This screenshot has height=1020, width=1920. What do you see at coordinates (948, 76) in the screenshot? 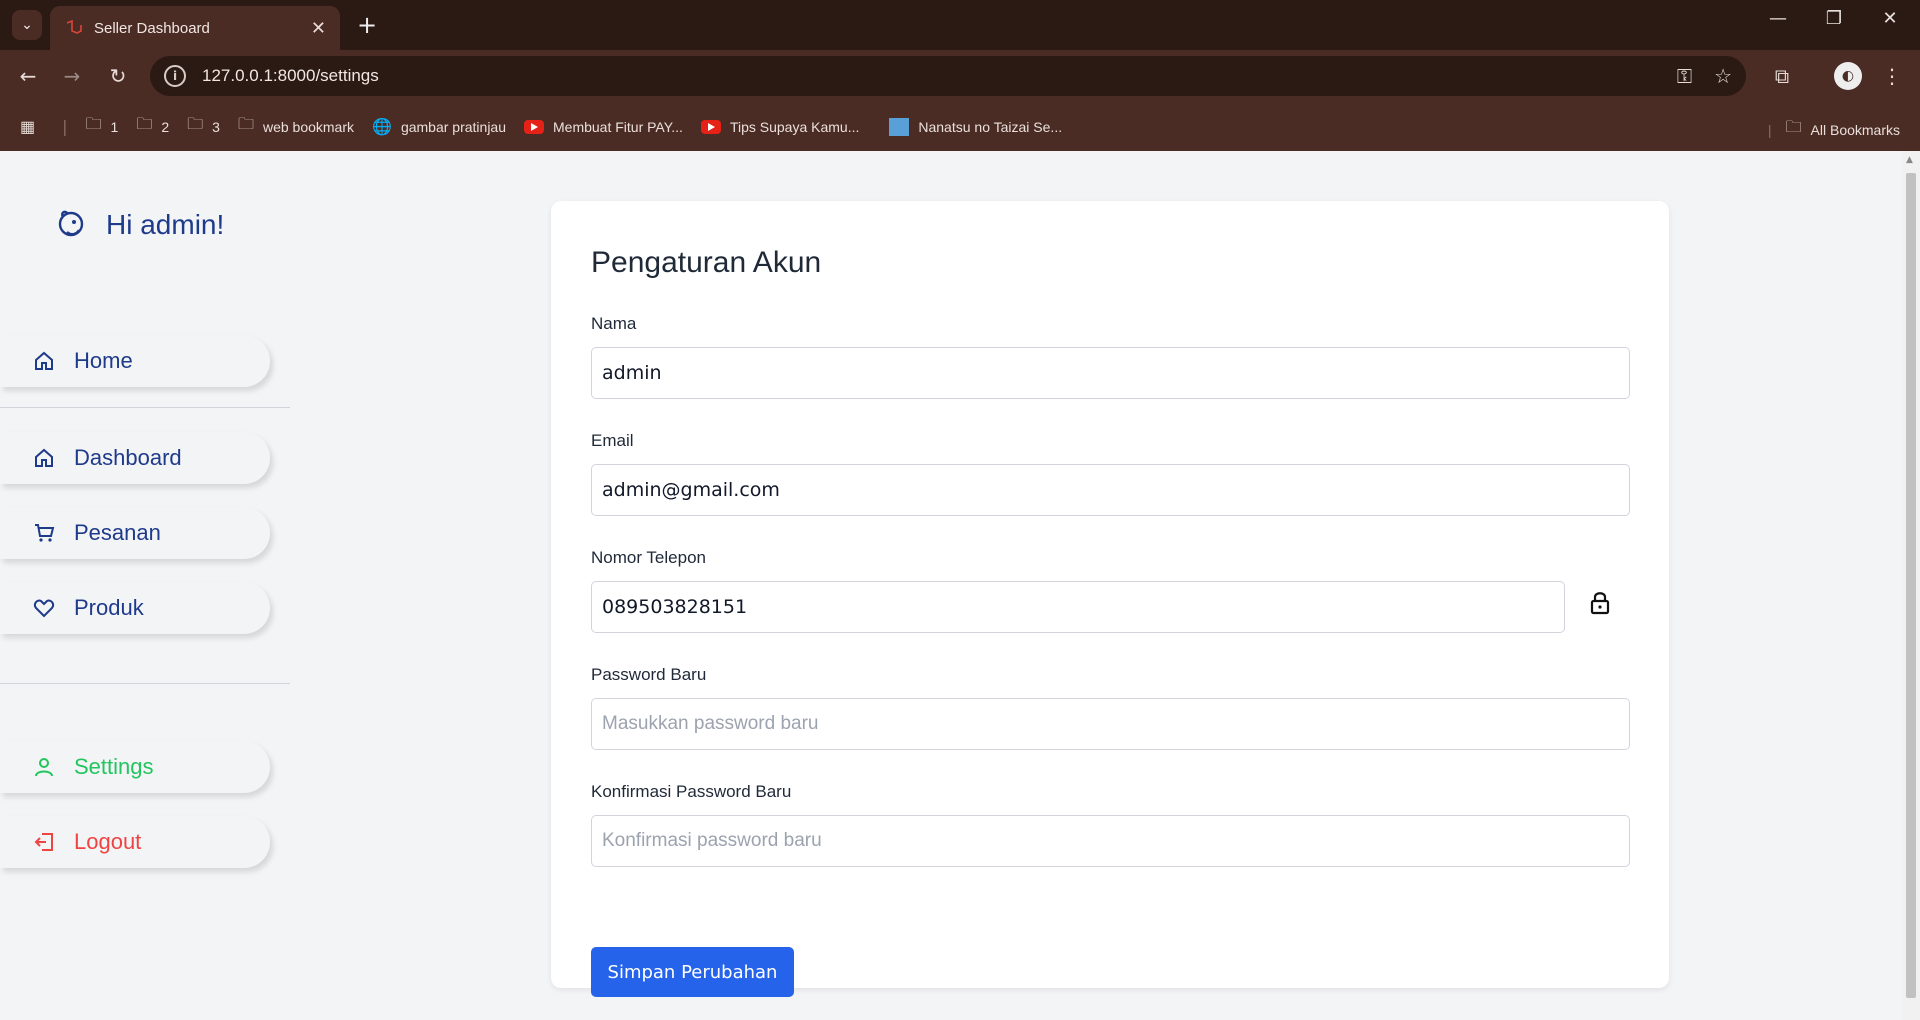
I see `address-bar: i 127.0.0.1:8000/settings ⚿ ☆` at bounding box center [948, 76].